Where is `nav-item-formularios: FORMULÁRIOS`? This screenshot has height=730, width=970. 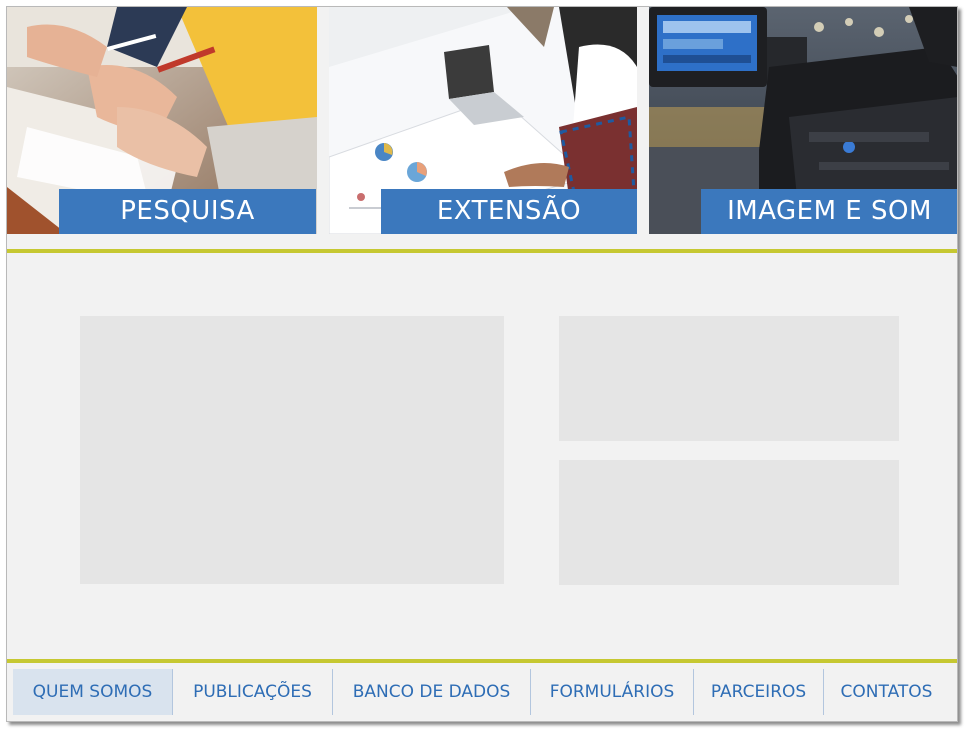 nav-item-formularios: FORMULÁRIOS is located at coordinates (611, 692).